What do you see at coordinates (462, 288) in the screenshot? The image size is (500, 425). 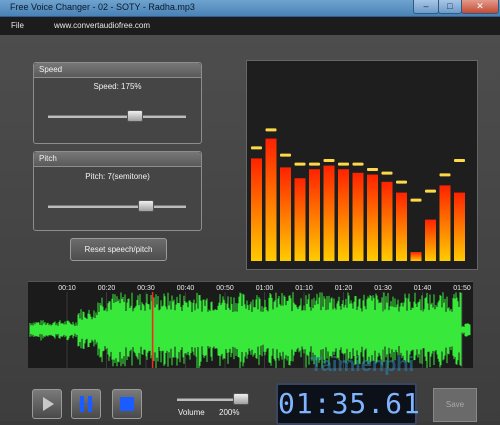 I see `timeline-label: 01:50` at bounding box center [462, 288].